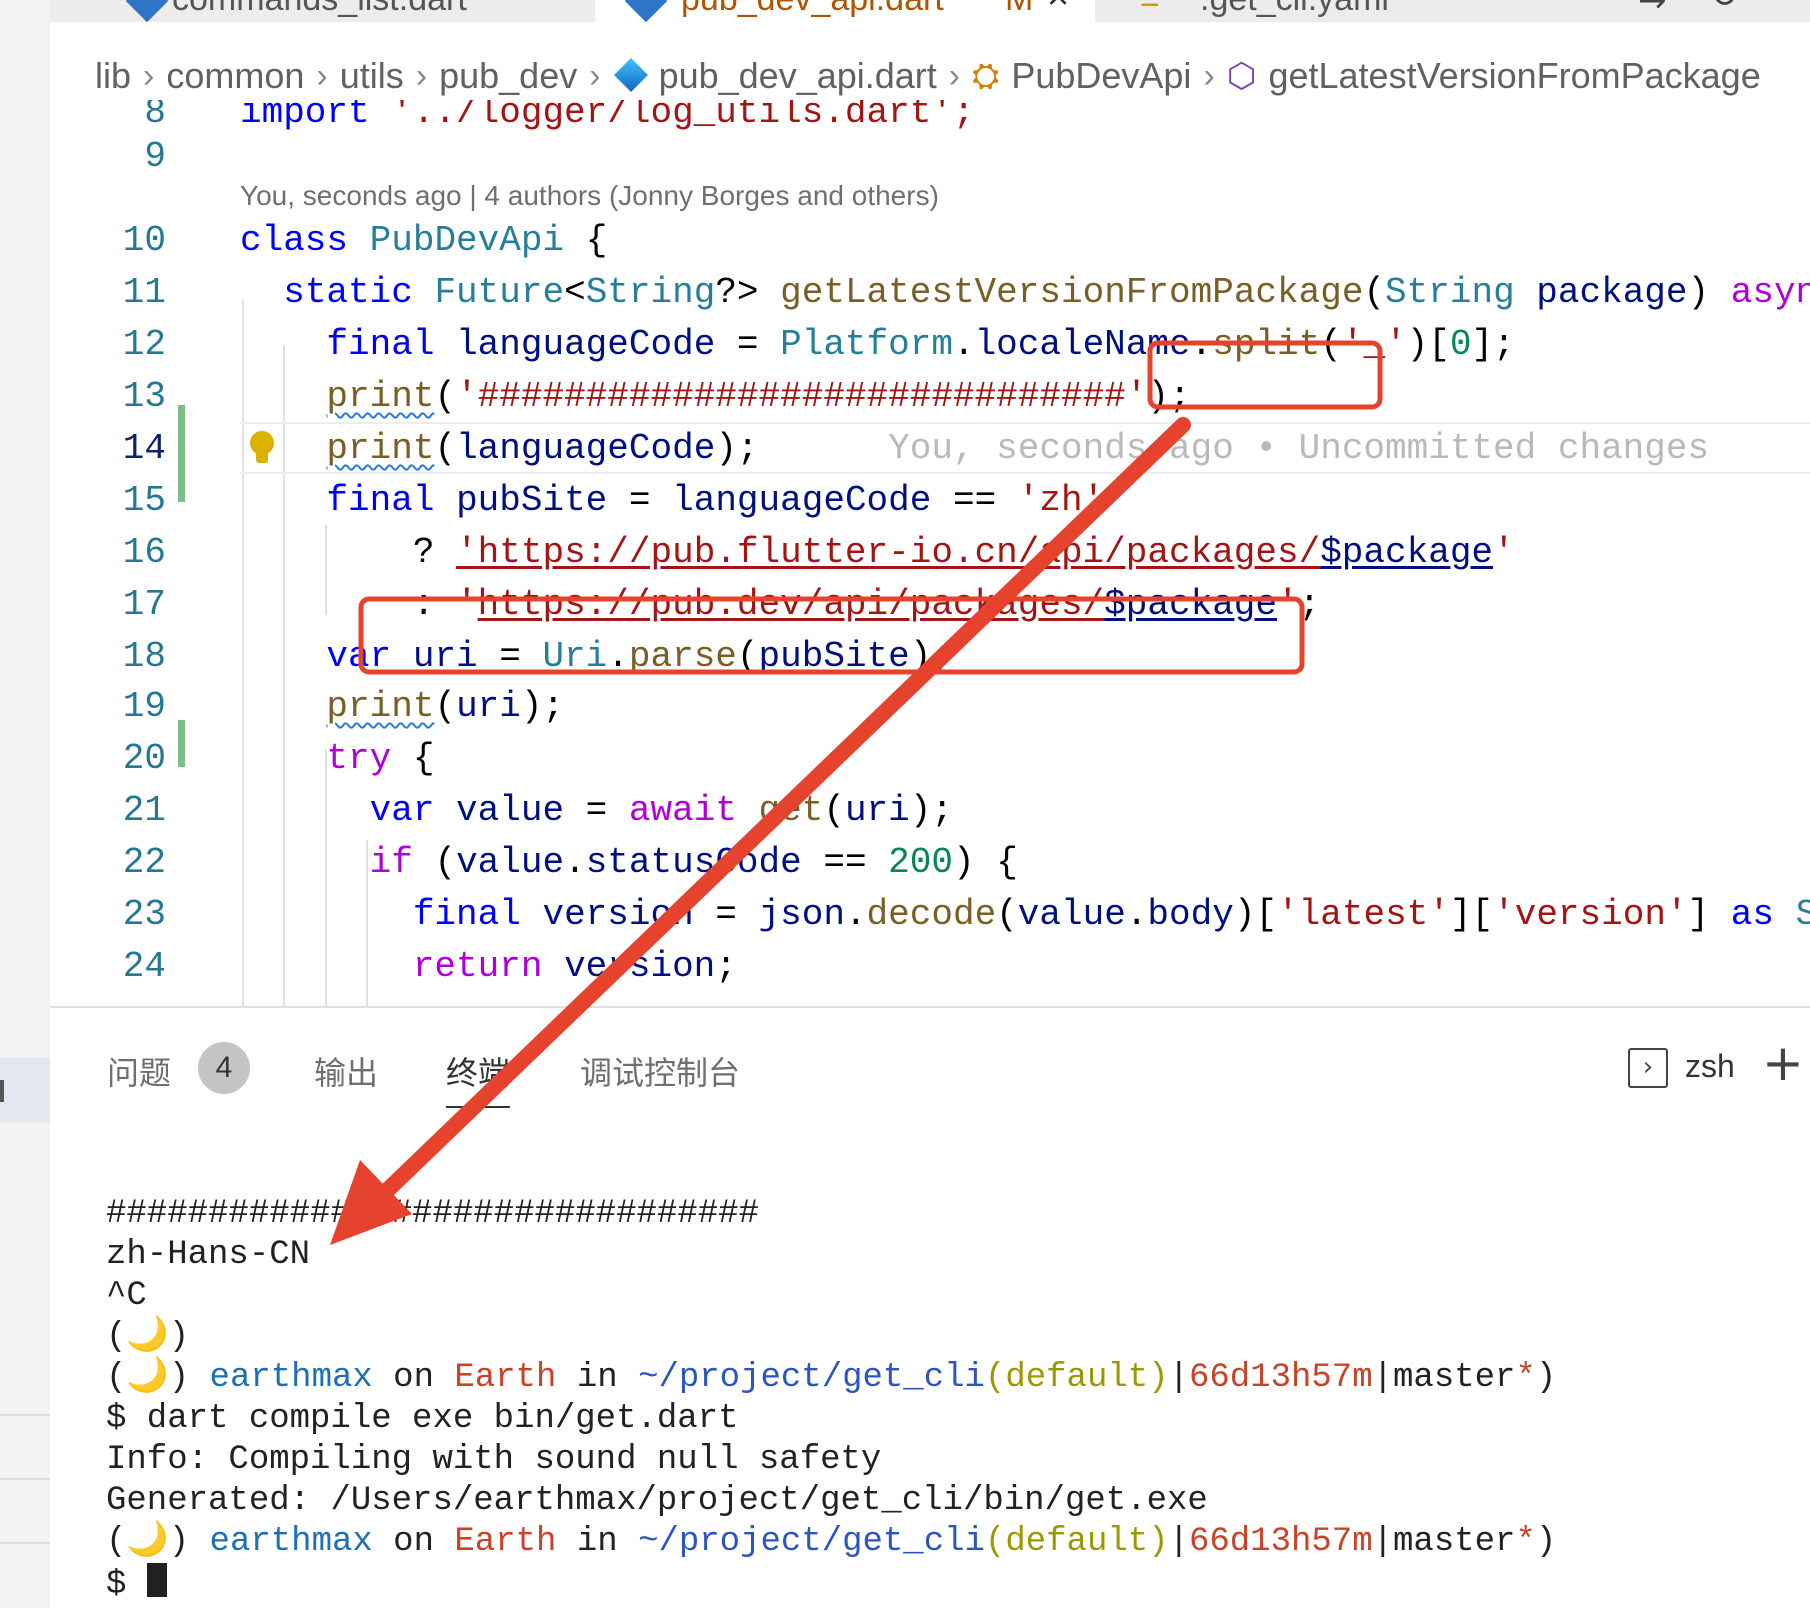 The image size is (1810, 1608). Describe the element at coordinates (1299, 448) in the screenshot. I see `inline-blame: You, seconds ago • Uncommitted changes` at that location.